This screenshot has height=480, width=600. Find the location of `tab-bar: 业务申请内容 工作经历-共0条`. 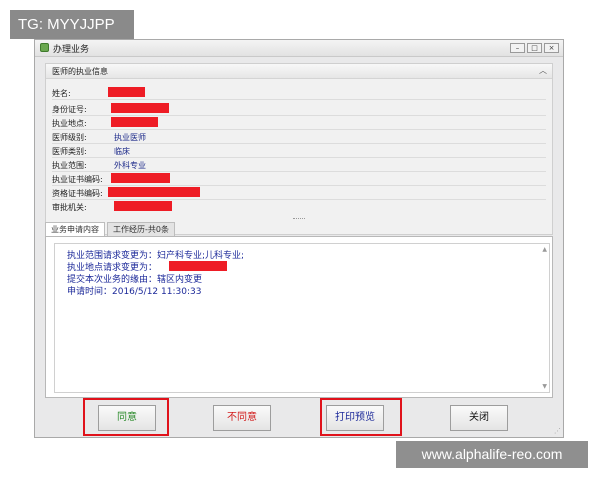

tab-bar: 业务申请内容 工作经历-共0条 is located at coordinates (111, 229).